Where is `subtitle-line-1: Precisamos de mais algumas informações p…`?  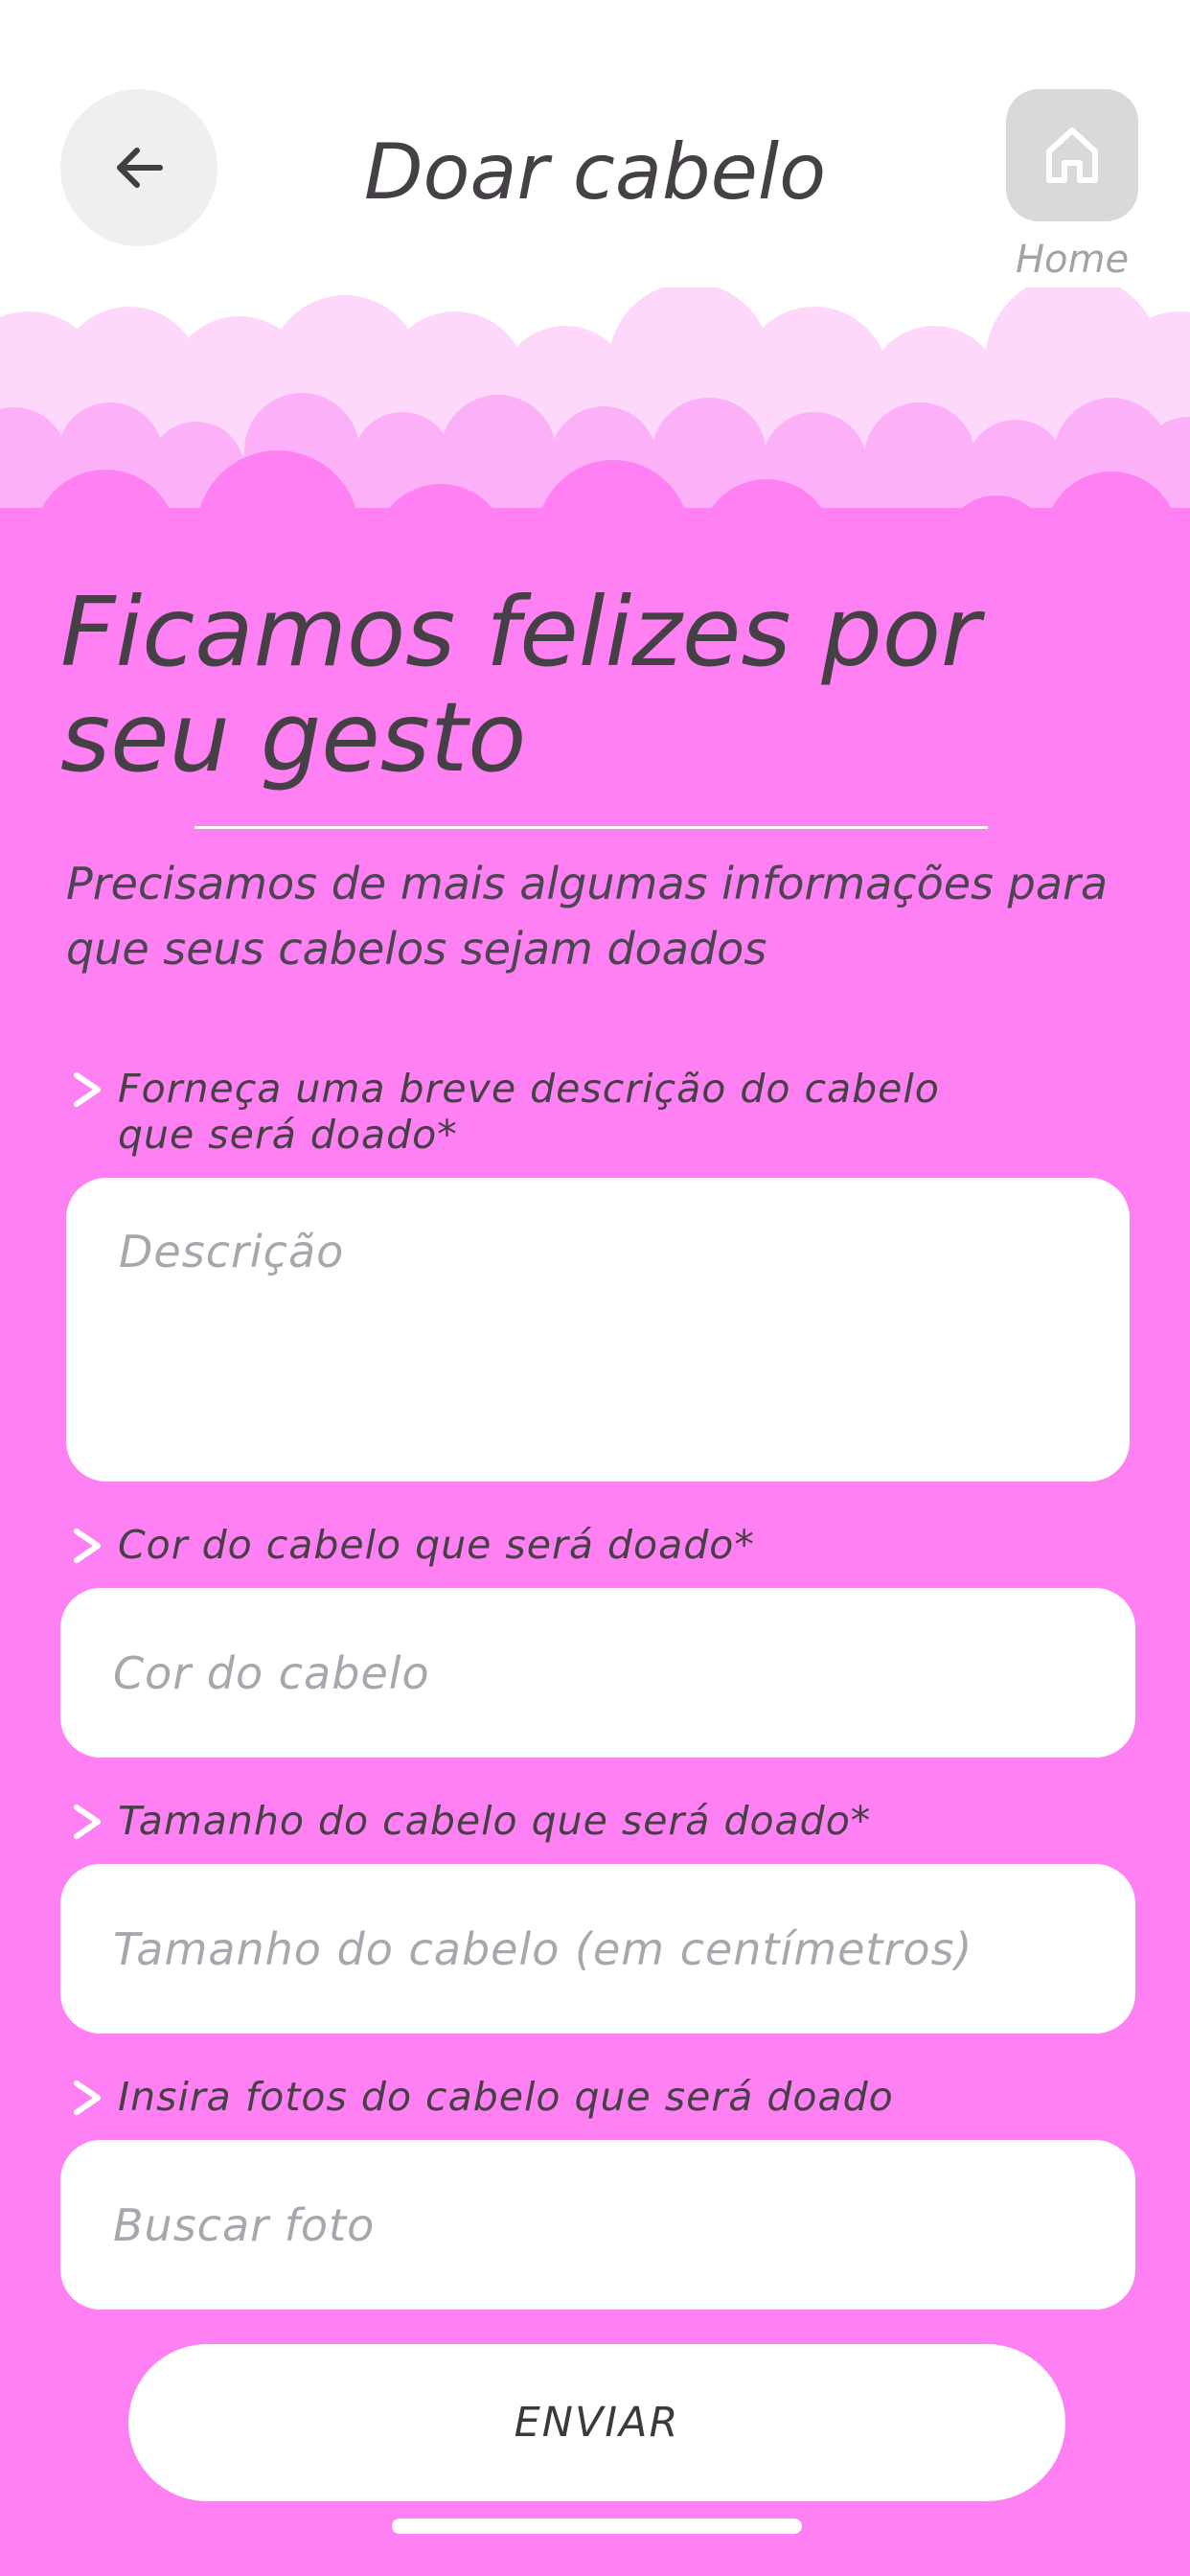
subtitle-line-1: Precisamos de mais algumas informações p… is located at coordinates (588, 883).